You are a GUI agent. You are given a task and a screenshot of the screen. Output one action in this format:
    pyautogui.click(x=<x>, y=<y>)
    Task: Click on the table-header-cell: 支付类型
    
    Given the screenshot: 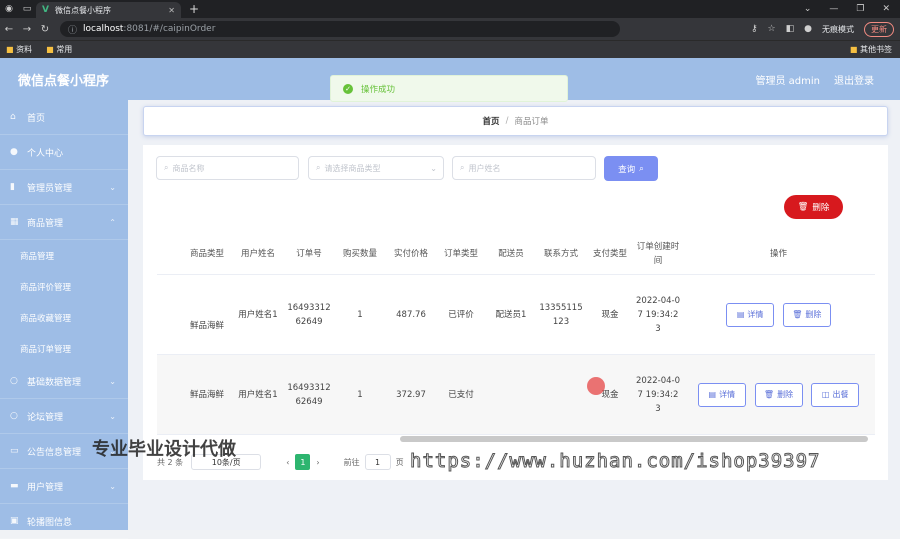 What is the action you would take?
    pyautogui.click(x=609, y=253)
    